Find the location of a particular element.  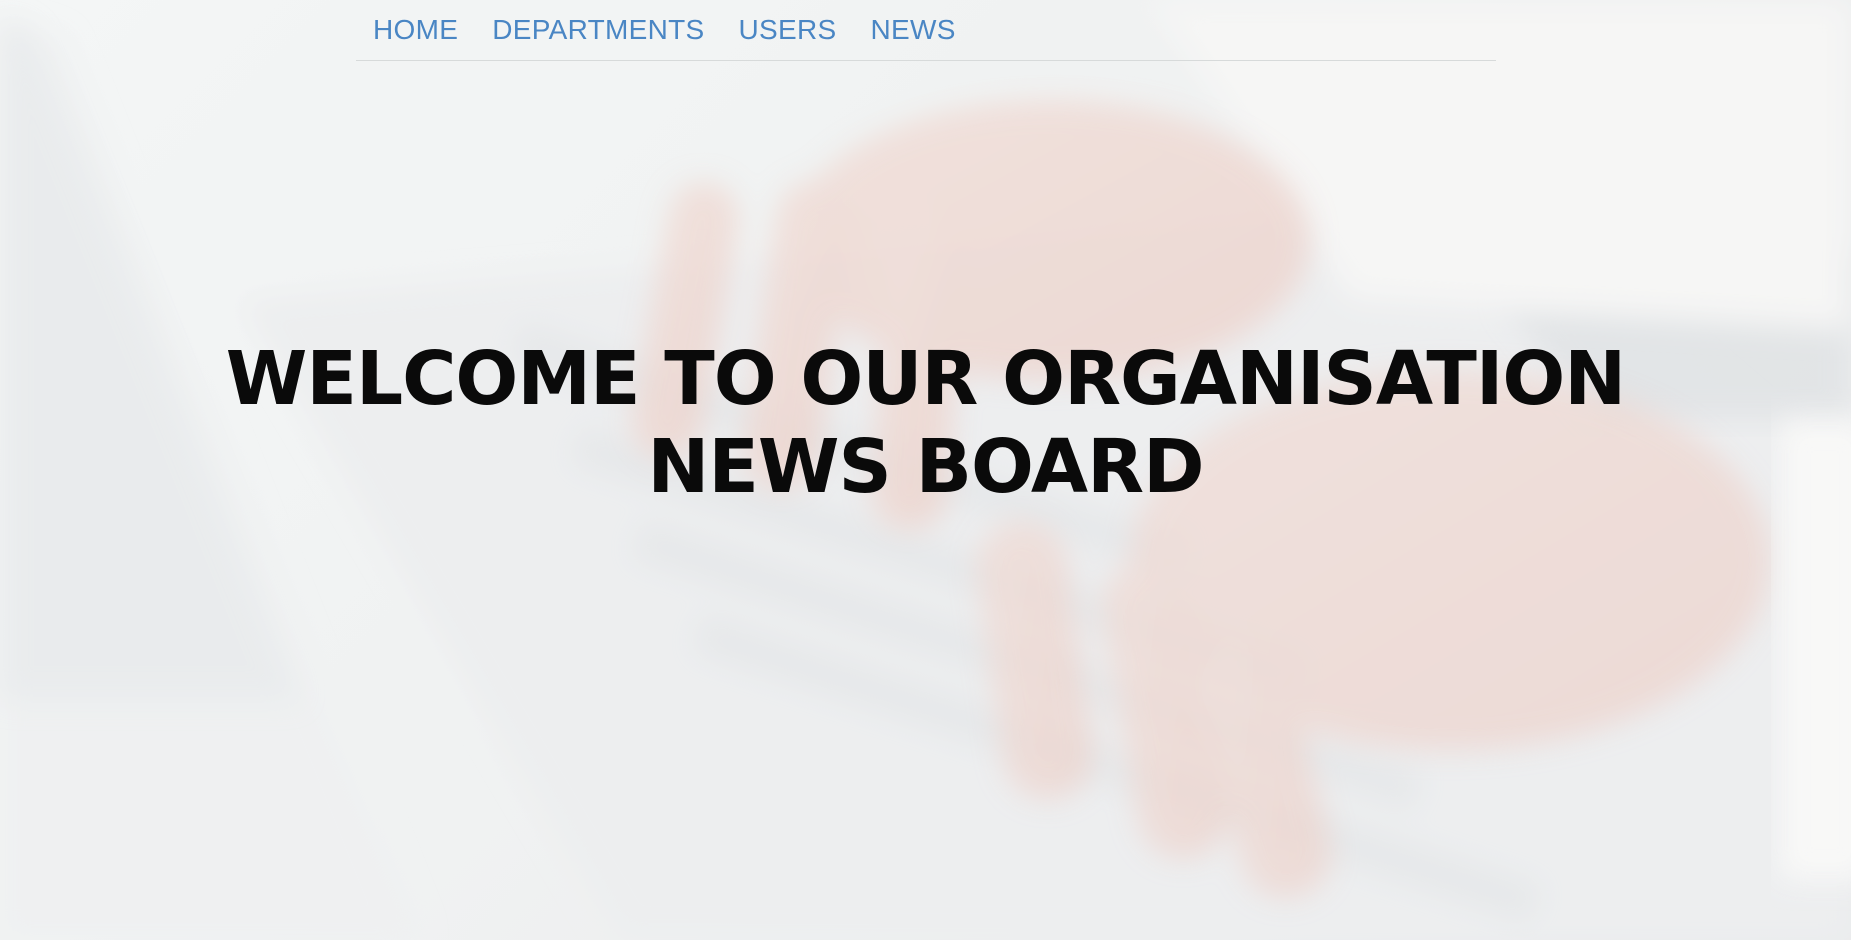

nav-item-news: NEWS is located at coordinates (912, 30).